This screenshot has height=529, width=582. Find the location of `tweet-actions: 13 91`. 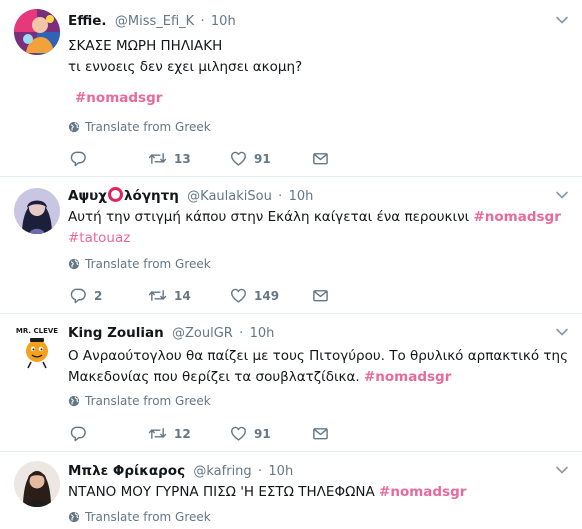

tweet-actions: 13 91 is located at coordinates (203, 159).